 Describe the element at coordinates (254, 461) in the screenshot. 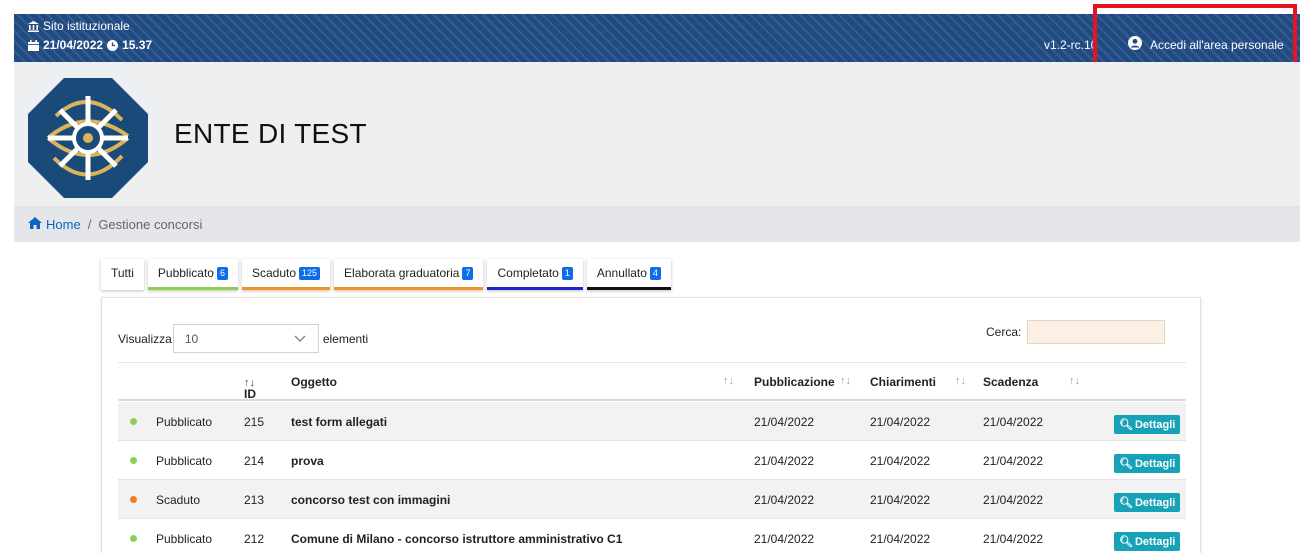

I see `row-id: 214` at that location.